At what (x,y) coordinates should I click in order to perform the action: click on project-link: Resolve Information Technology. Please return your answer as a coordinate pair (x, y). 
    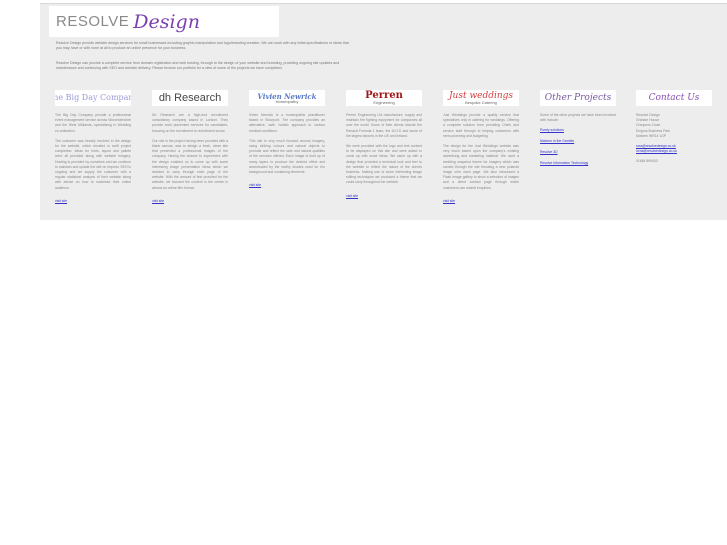
    Looking at the image, I should click on (578, 163).